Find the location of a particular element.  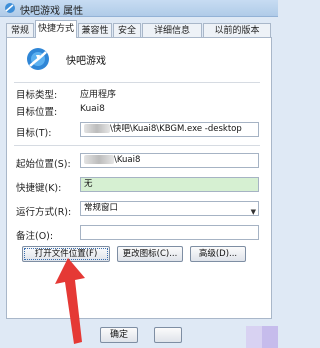

tab-general: 常规 is located at coordinates (20, 30).